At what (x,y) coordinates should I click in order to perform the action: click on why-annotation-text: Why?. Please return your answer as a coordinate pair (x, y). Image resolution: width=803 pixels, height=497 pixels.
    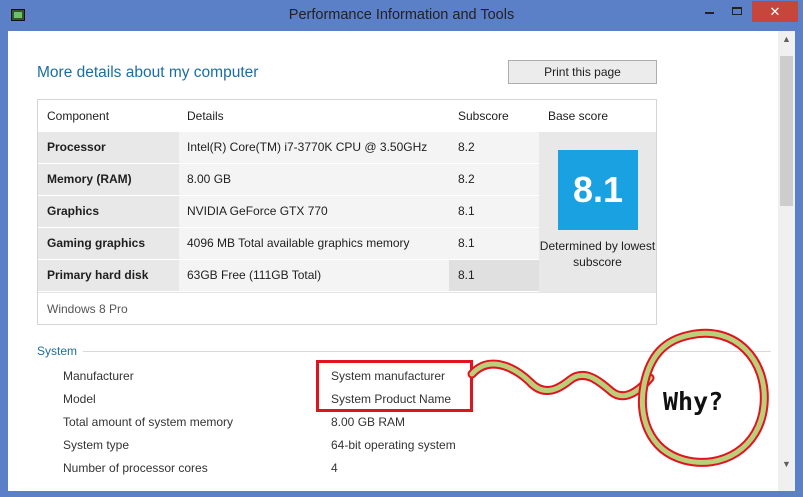
    Looking at the image, I should click on (693, 401).